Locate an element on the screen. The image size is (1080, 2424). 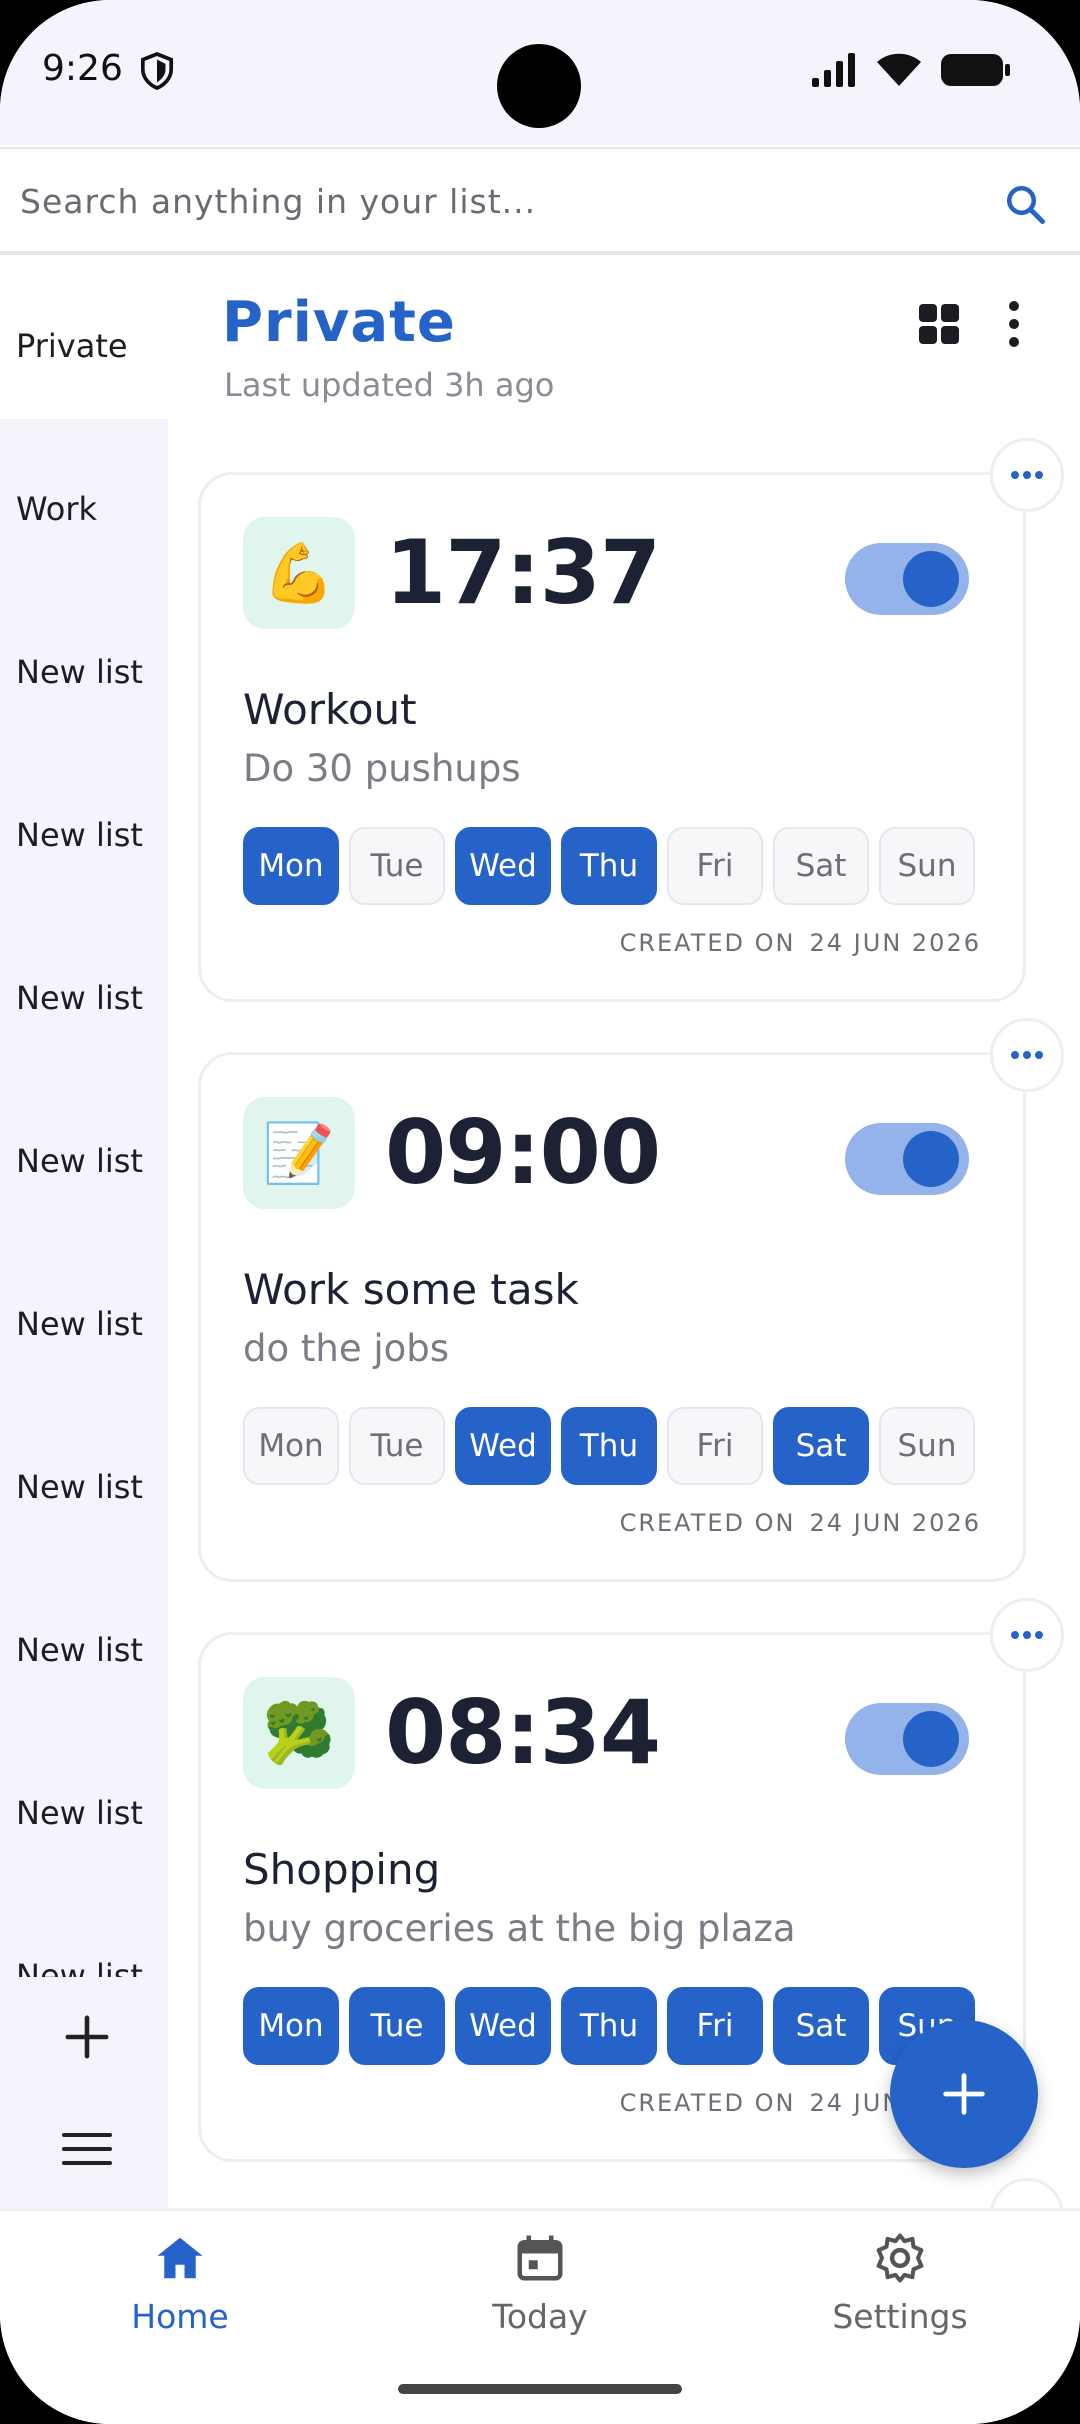
task-title: Workout is located at coordinates (330, 709).